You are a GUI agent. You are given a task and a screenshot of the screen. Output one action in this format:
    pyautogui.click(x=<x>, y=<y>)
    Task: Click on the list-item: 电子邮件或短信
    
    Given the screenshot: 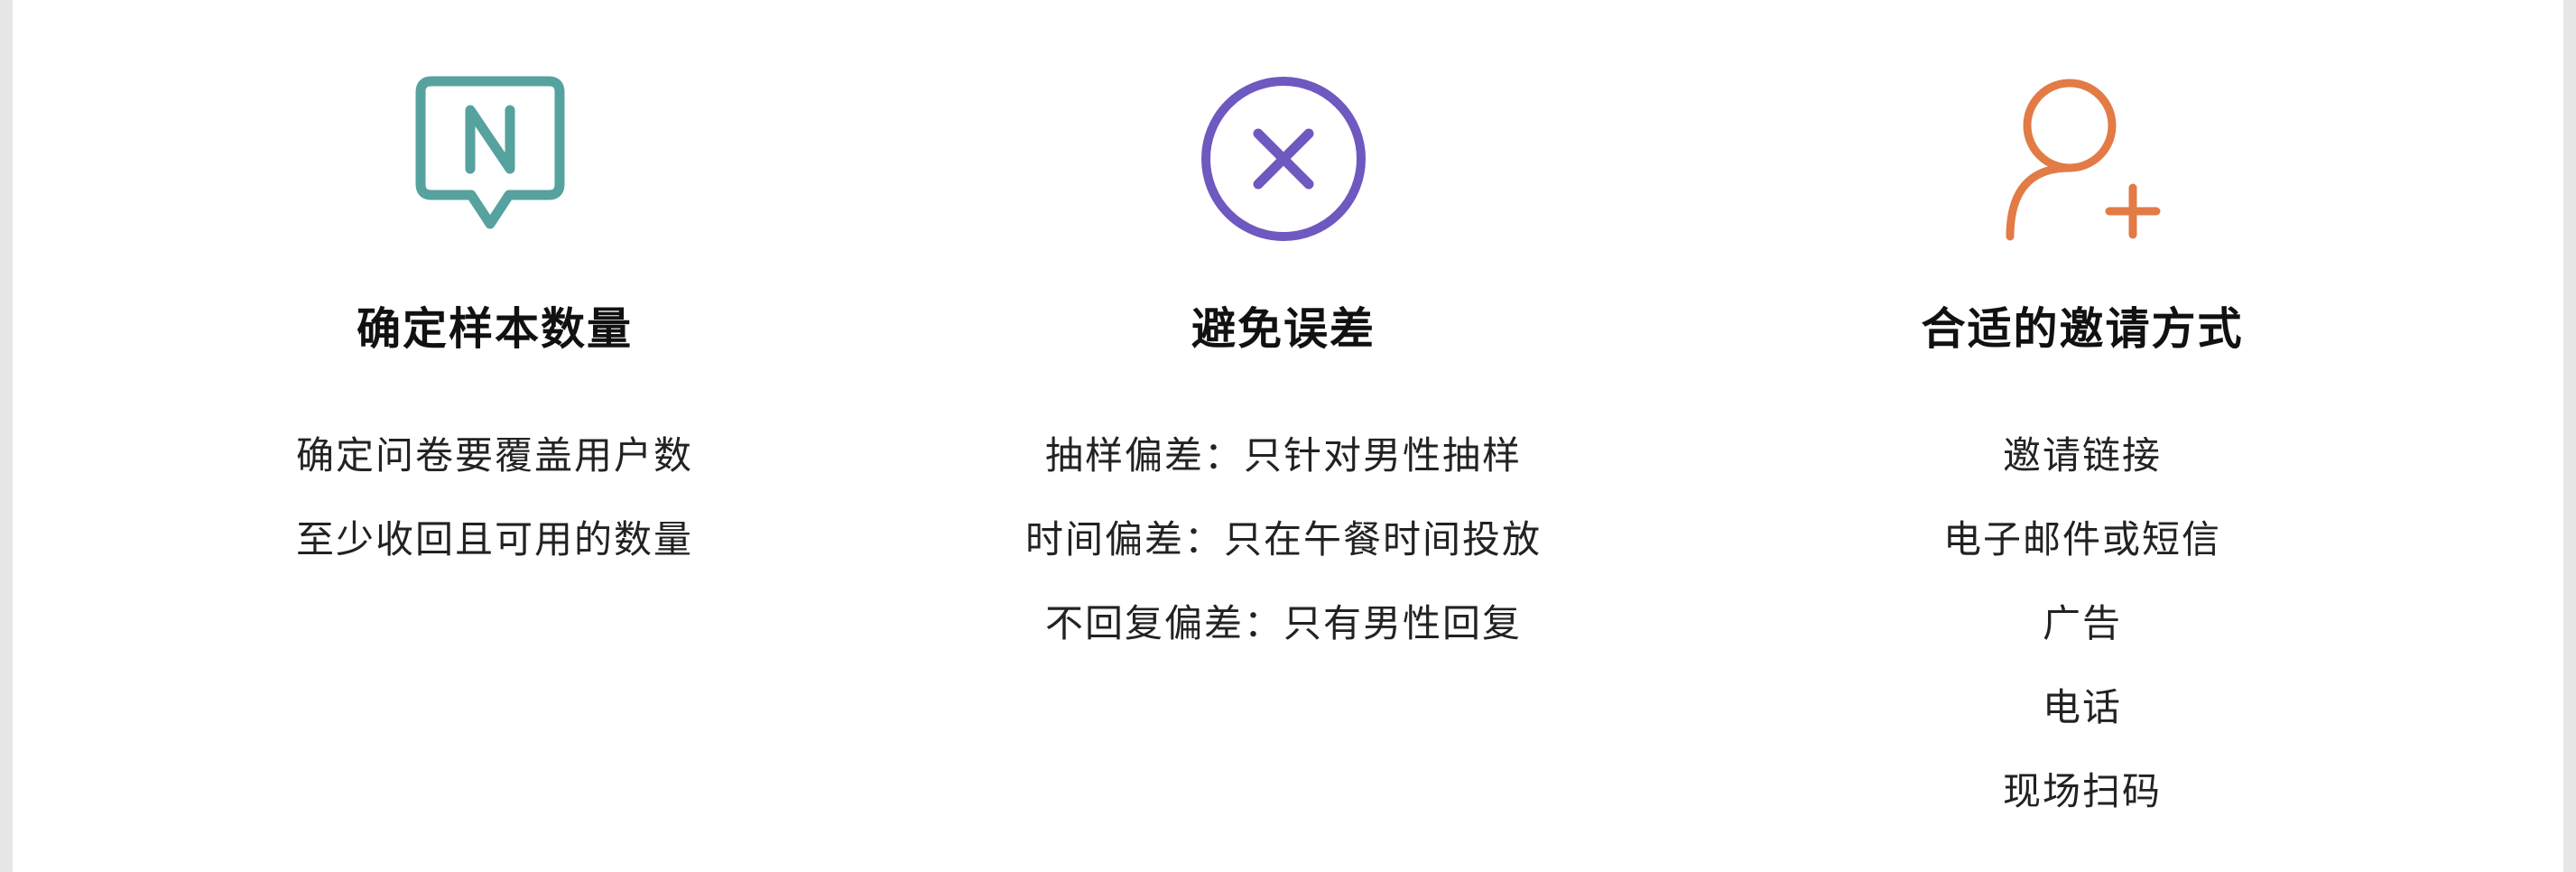 What is the action you would take?
    pyautogui.click(x=2082, y=539)
    